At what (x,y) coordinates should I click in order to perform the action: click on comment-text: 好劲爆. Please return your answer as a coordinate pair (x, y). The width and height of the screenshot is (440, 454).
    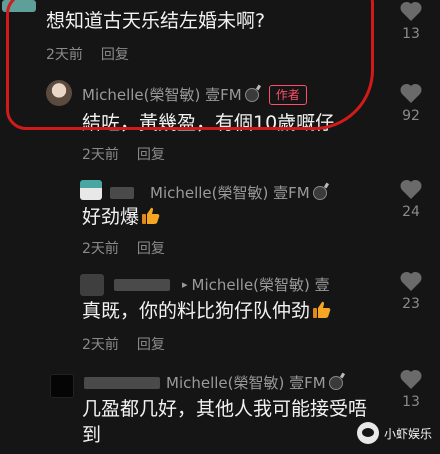
    Looking at the image, I should click on (121, 217).